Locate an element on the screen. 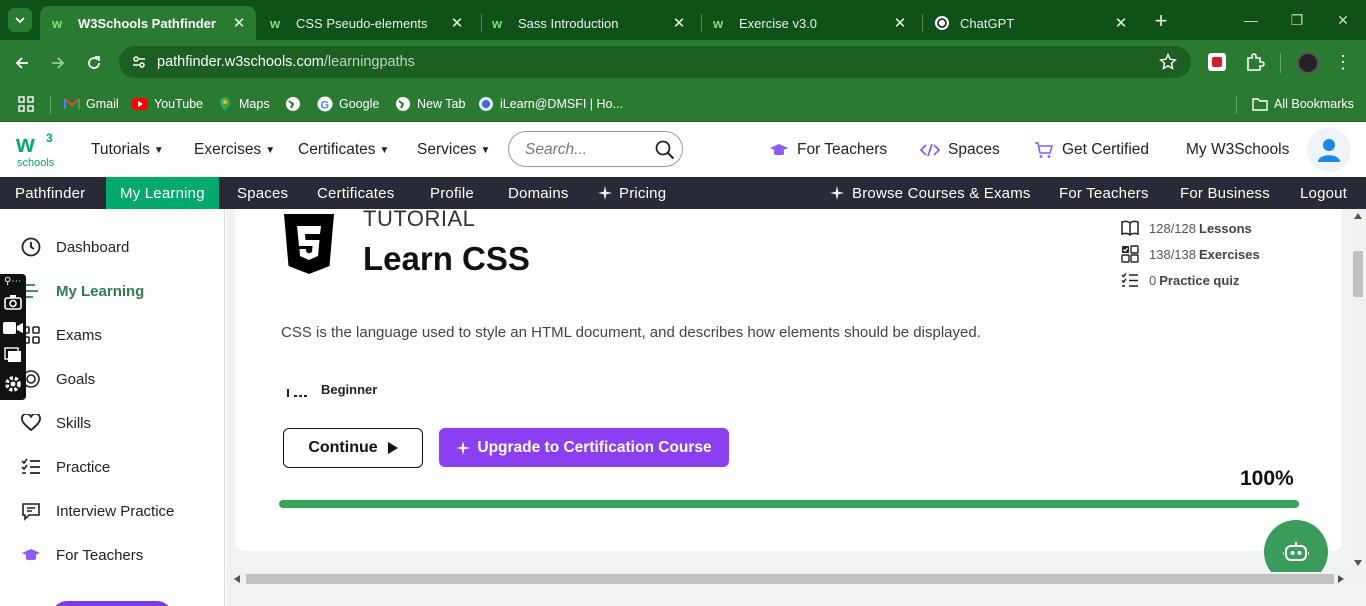 This screenshot has width=1366, height=606. all-bookmarks-button: All Bookmarks is located at coordinates (1303, 104).